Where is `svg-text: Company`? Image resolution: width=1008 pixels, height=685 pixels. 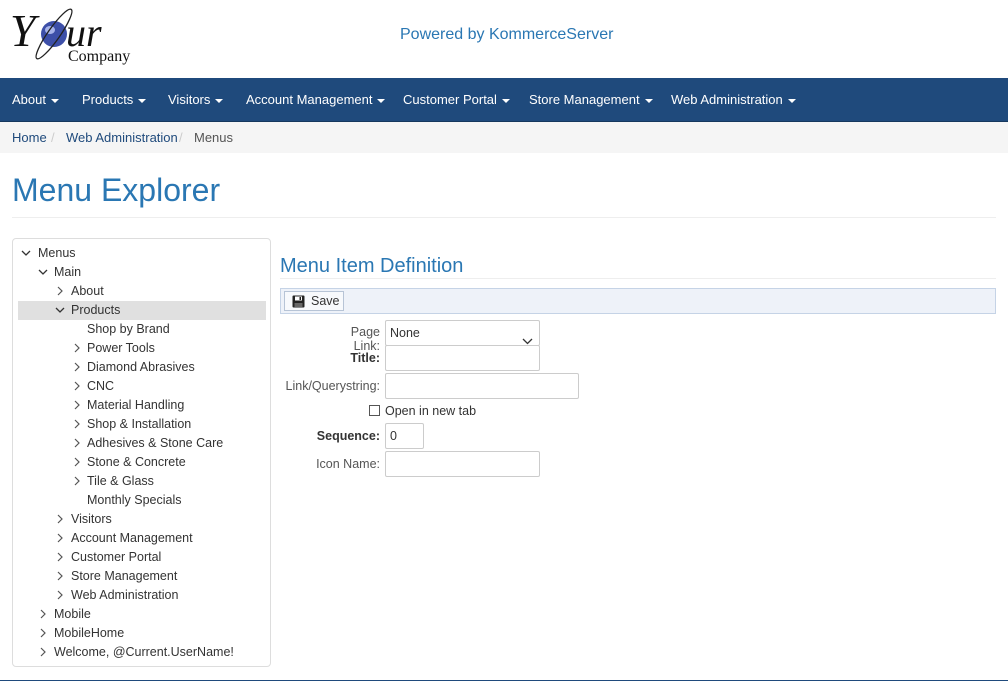 svg-text: Company is located at coordinates (99, 56).